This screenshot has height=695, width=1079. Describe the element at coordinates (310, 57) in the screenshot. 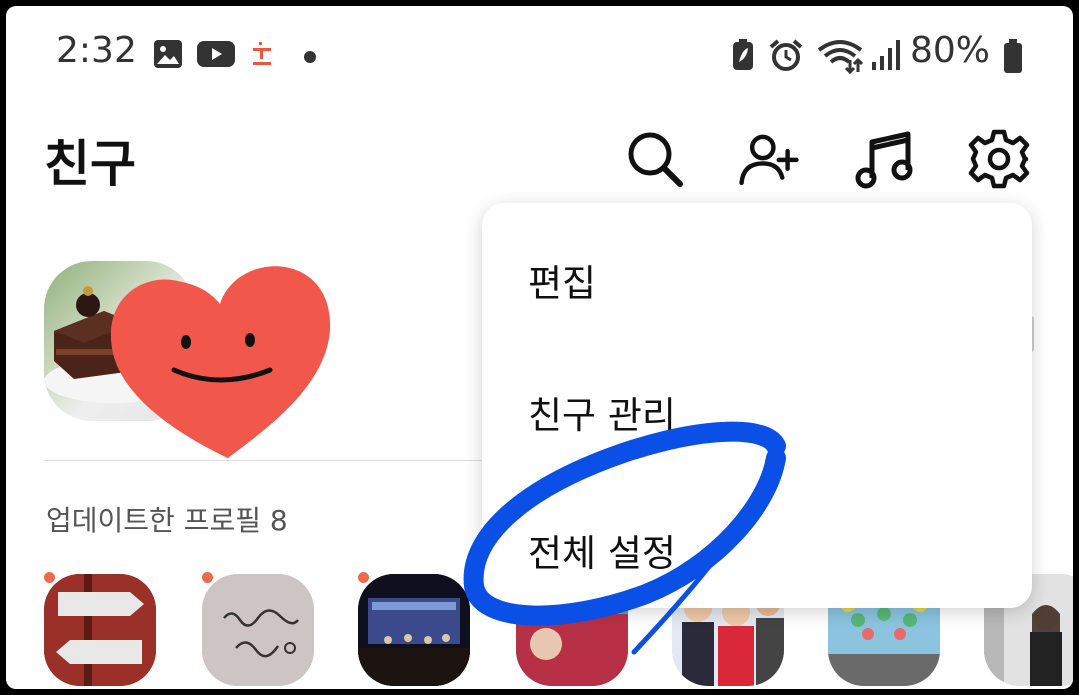

I see `notification-dot` at that location.